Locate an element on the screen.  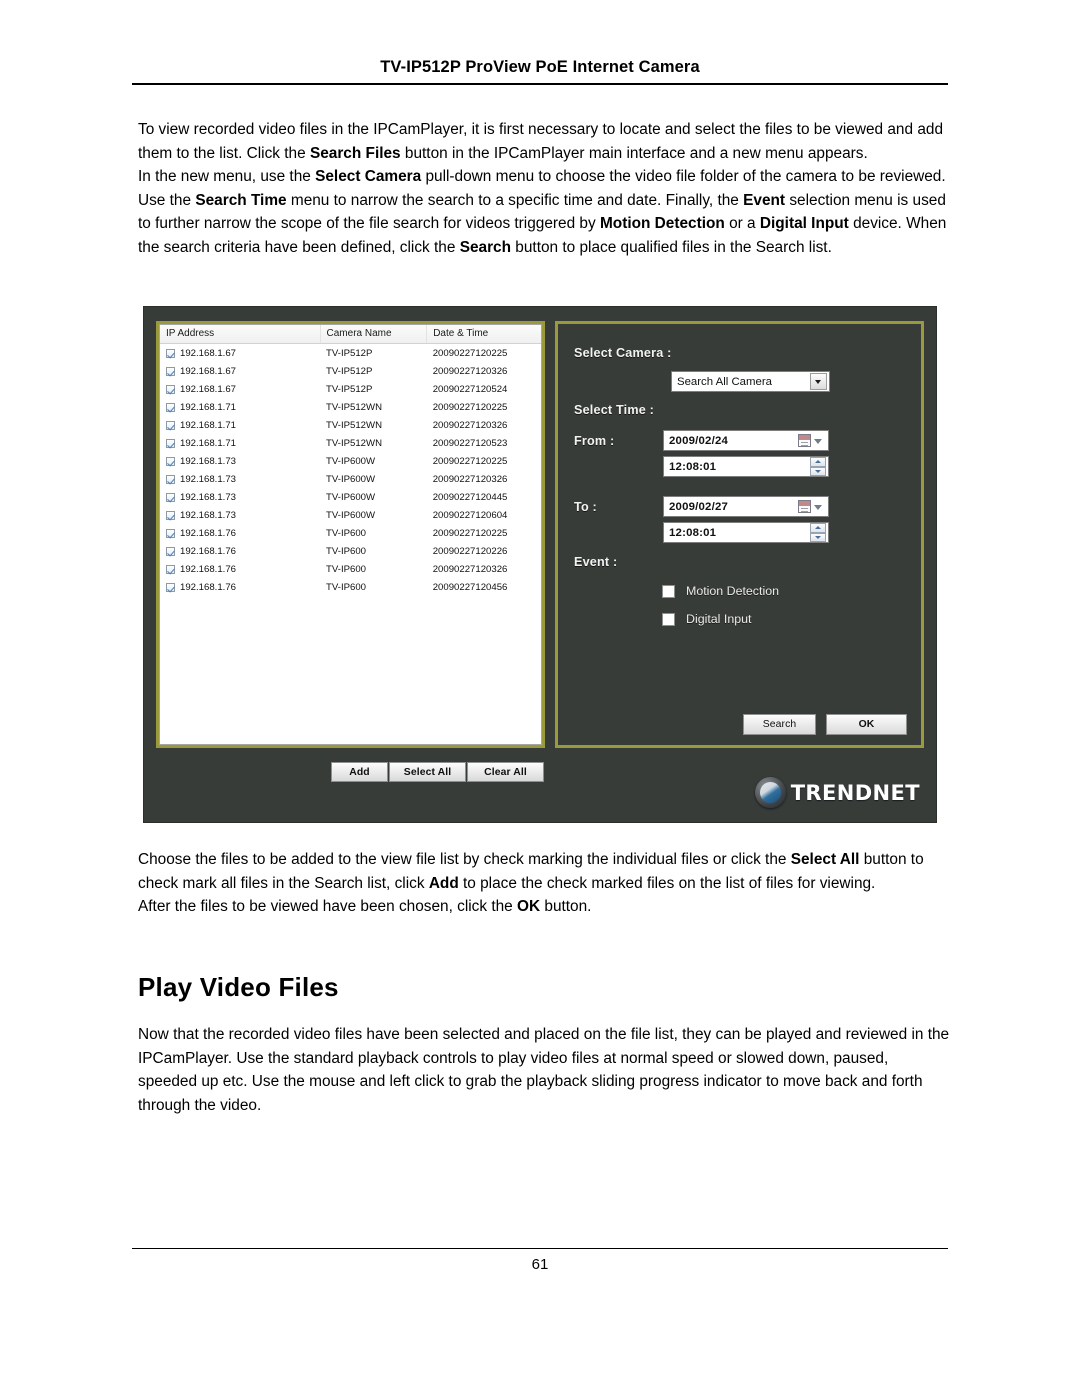
document-header: TV-IP512P ProView PoE Internet Camera is located at coordinates (540, 71).